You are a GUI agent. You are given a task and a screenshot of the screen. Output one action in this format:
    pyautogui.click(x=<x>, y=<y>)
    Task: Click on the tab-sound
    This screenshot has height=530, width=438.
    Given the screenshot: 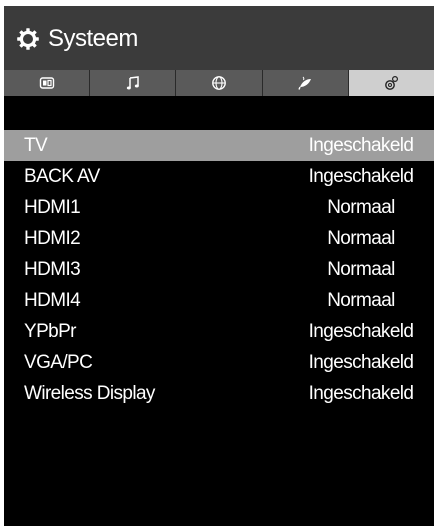 What is the action you would take?
    pyautogui.click(x=133, y=83)
    